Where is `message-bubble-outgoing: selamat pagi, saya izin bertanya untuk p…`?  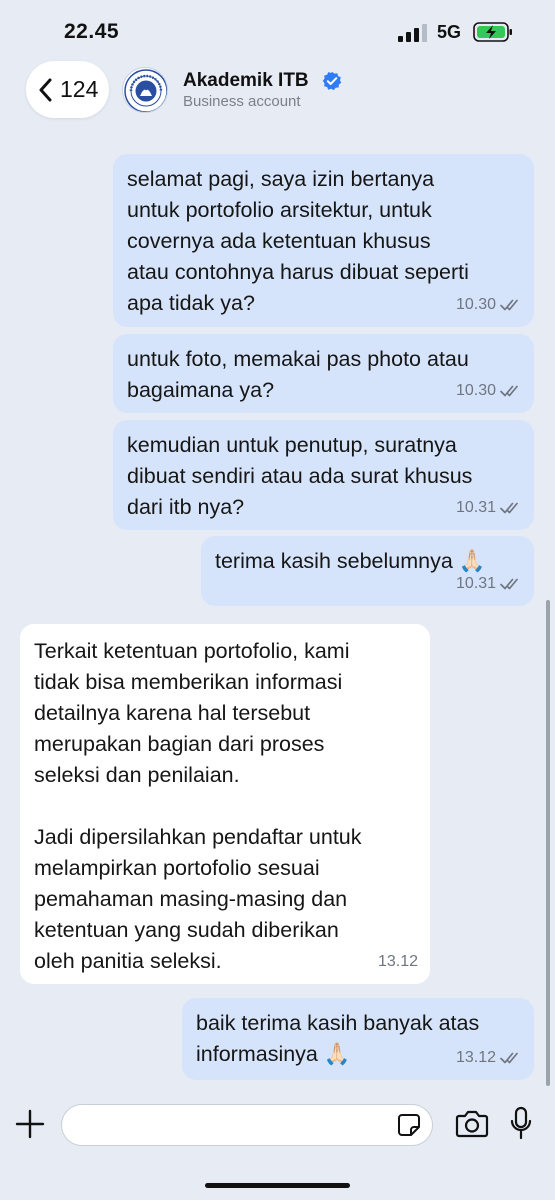 message-bubble-outgoing: selamat pagi, saya izin bertanya untuk p… is located at coordinates (323, 240).